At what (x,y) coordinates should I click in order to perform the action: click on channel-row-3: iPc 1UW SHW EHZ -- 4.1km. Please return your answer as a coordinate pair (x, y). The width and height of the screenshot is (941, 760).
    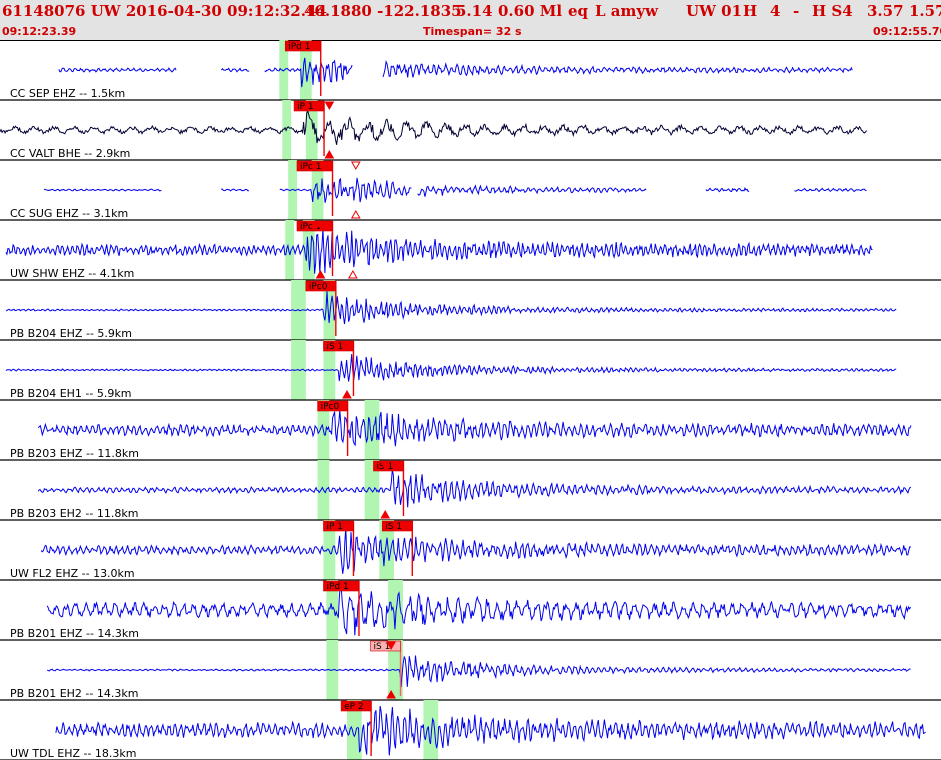
    Looking at the image, I should click on (470, 250).